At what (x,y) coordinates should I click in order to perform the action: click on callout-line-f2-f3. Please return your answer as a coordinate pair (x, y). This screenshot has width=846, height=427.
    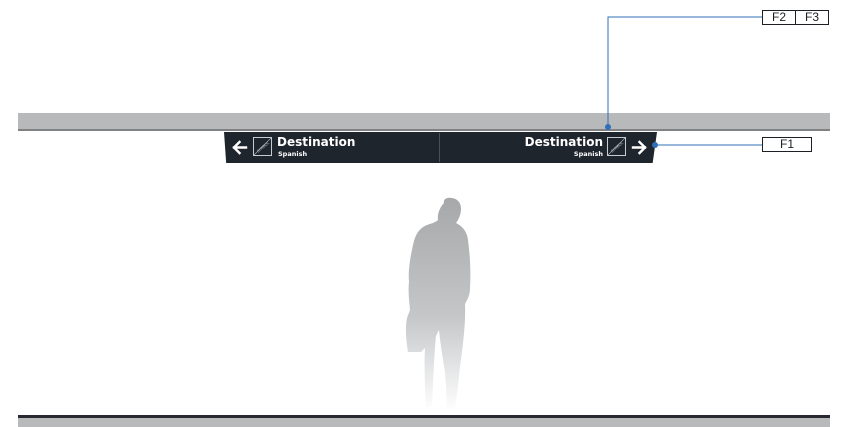
    Looking at the image, I should click on (684, 71).